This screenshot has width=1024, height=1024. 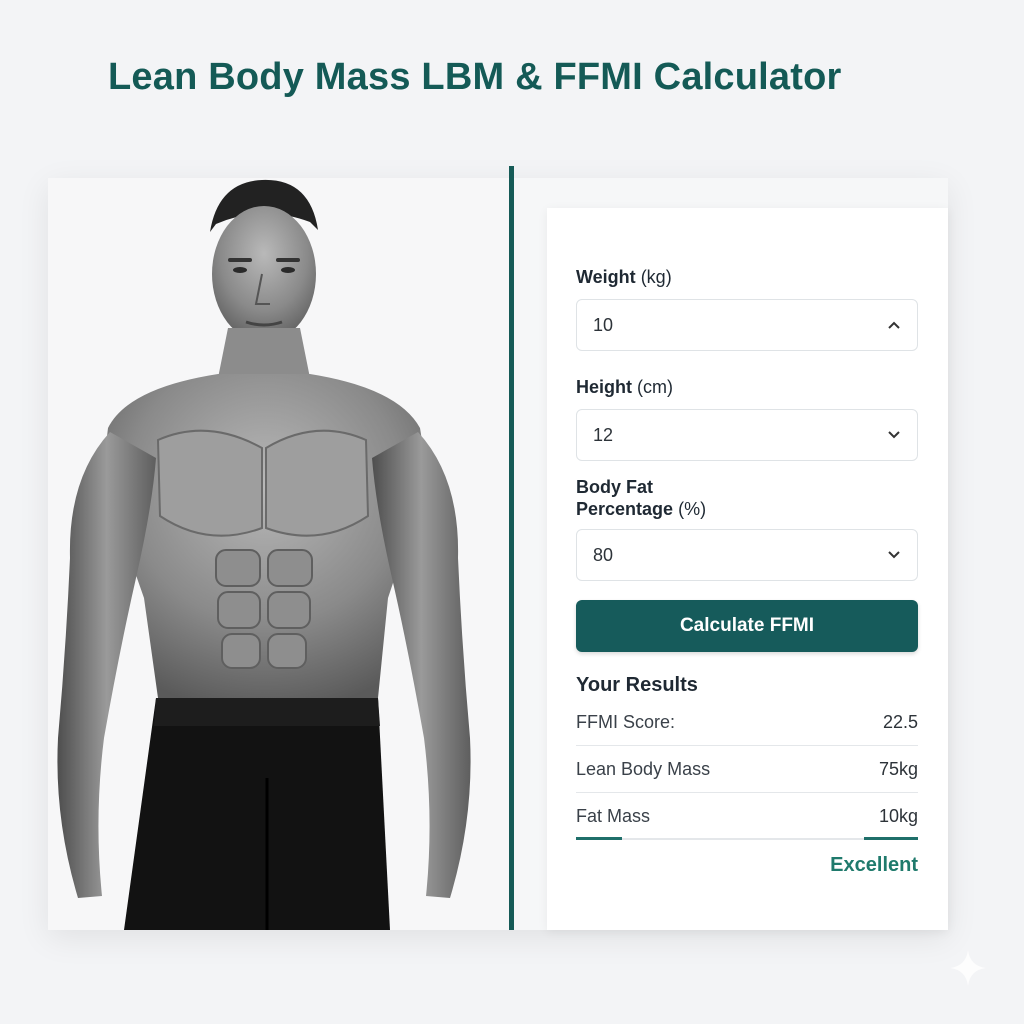 What do you see at coordinates (968, 970) in the screenshot?
I see `sparkle-icon` at bounding box center [968, 970].